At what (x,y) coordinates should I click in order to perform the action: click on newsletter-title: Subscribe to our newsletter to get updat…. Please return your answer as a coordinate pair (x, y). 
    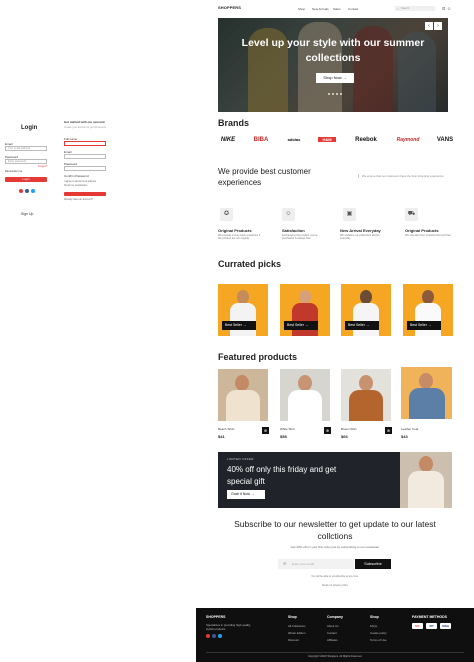
    Looking at the image, I should click on (335, 530).